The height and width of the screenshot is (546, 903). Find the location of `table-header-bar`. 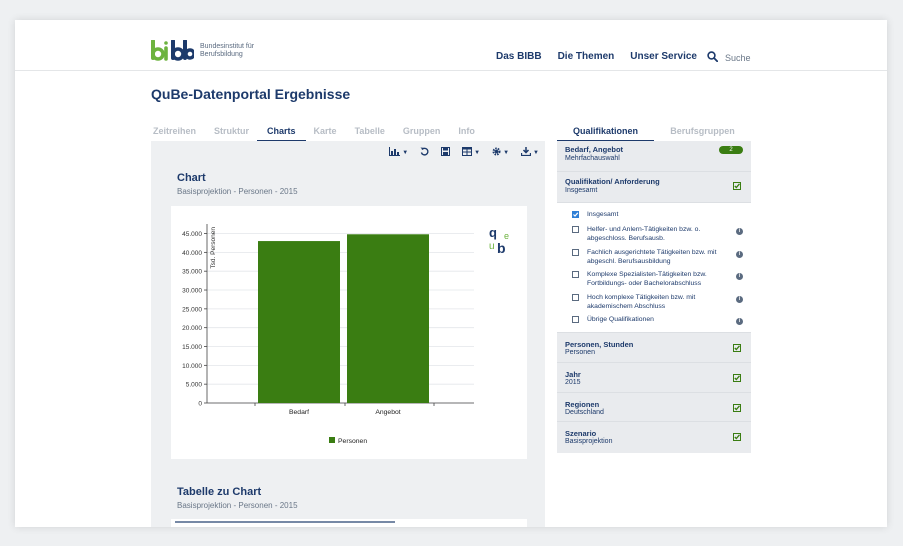

table-header-bar is located at coordinates (285, 522).